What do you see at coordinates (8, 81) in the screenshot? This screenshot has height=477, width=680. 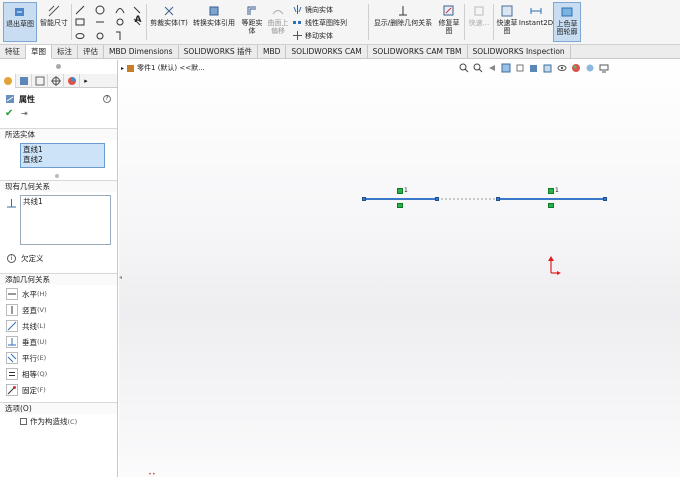 I see `feature-manager-tab` at bounding box center [8, 81].